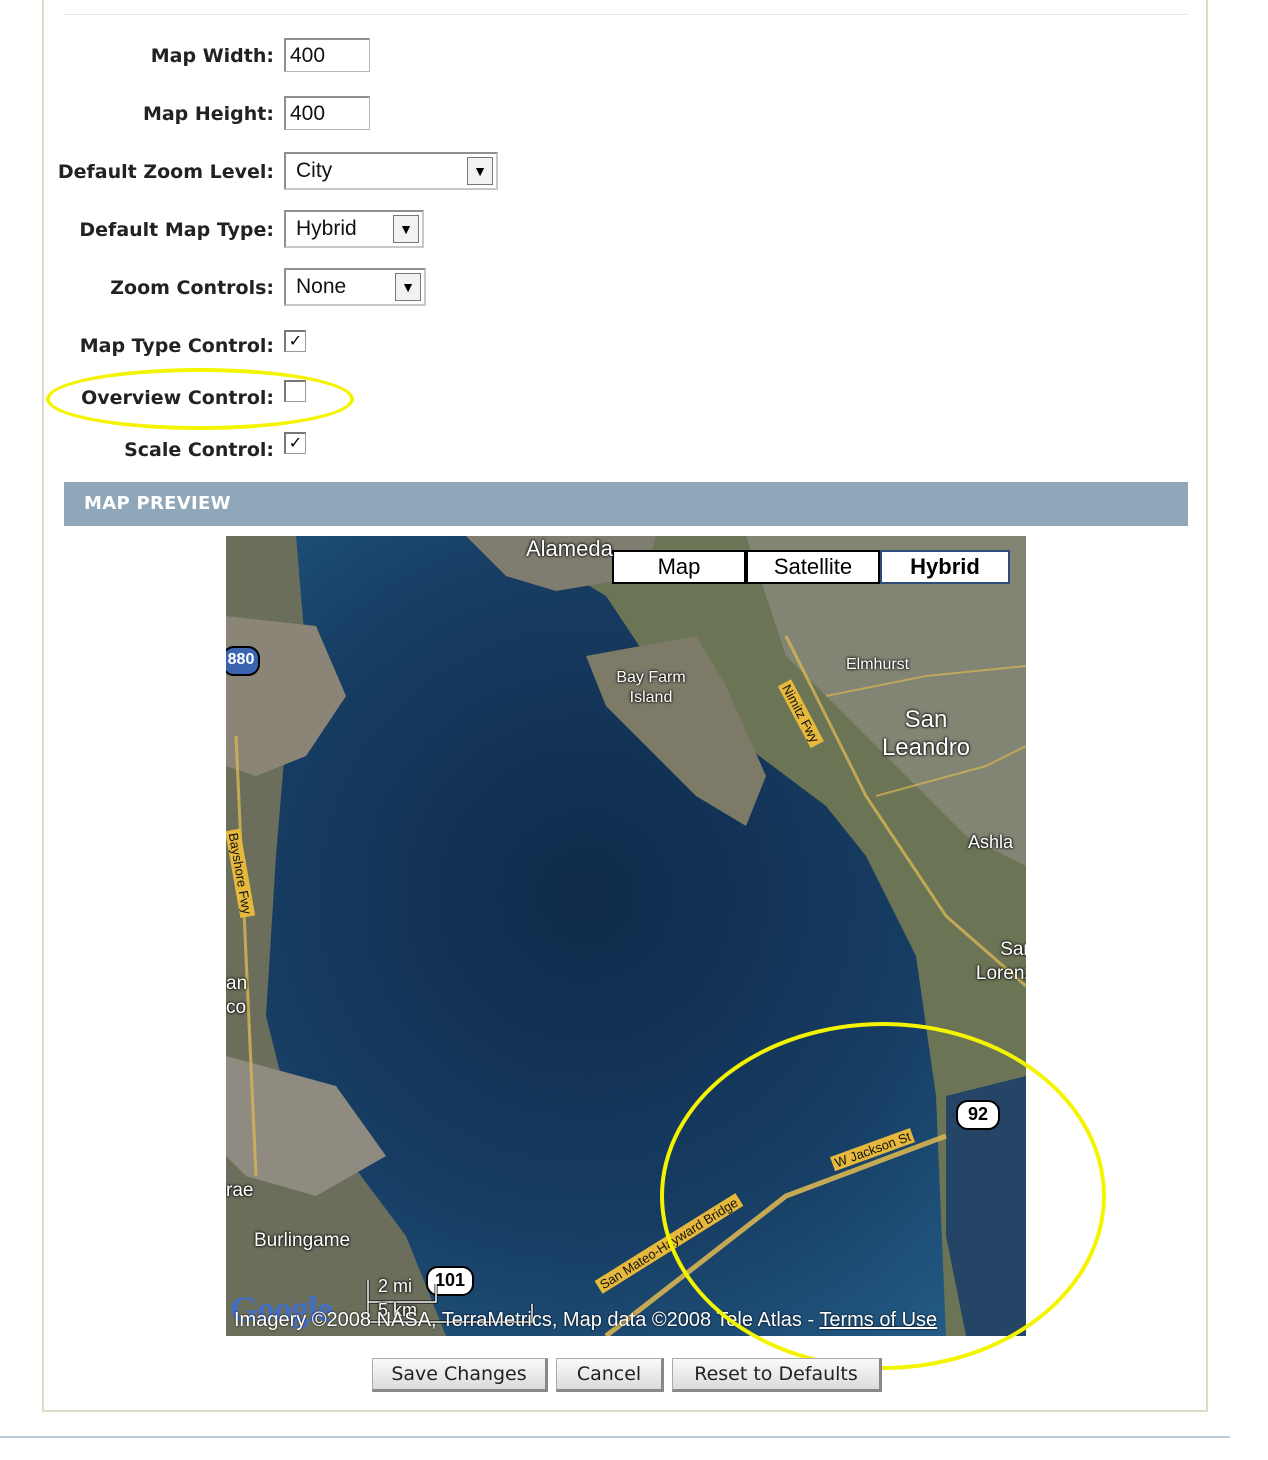 The height and width of the screenshot is (1460, 1268). I want to click on map-type-control-checkbox: ✓, so click(295, 341).